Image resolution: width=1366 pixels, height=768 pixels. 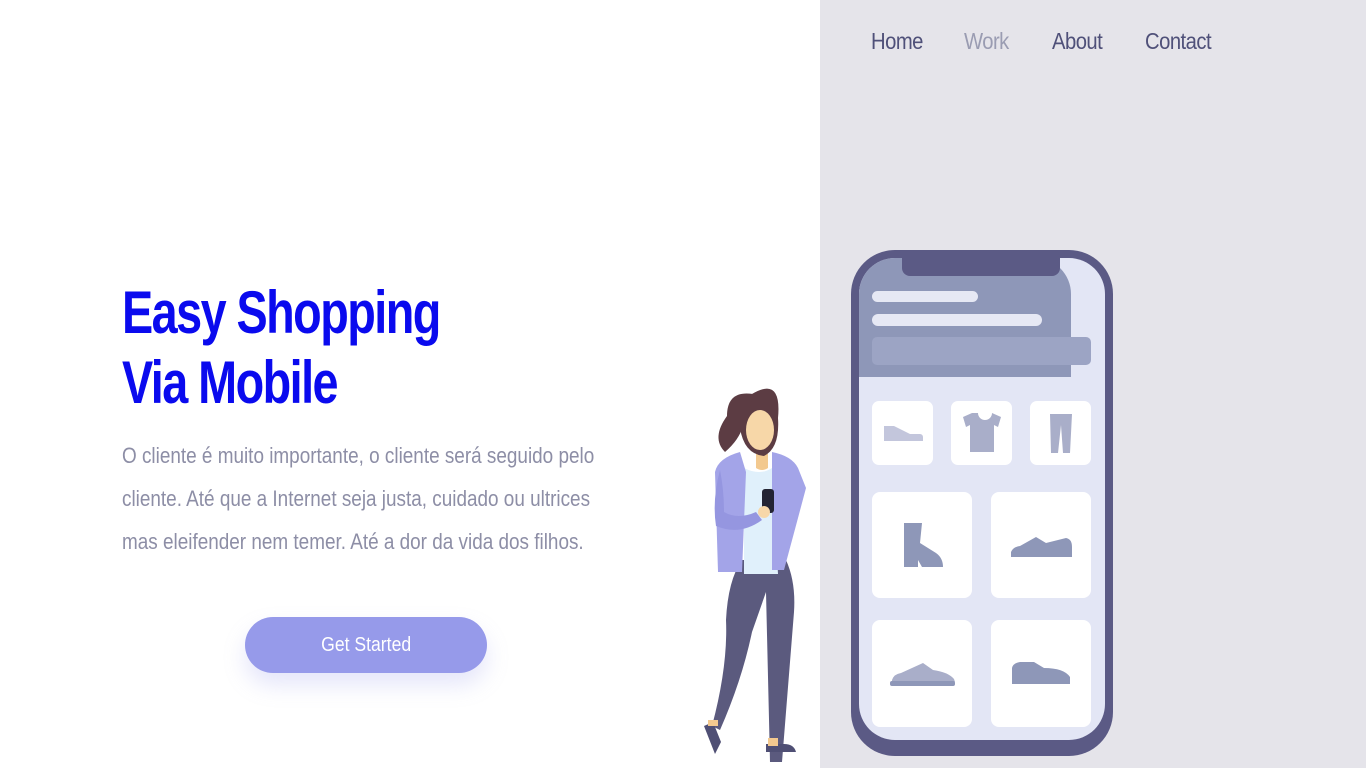 I want to click on get-started-label: Get Started, so click(x=366, y=644).